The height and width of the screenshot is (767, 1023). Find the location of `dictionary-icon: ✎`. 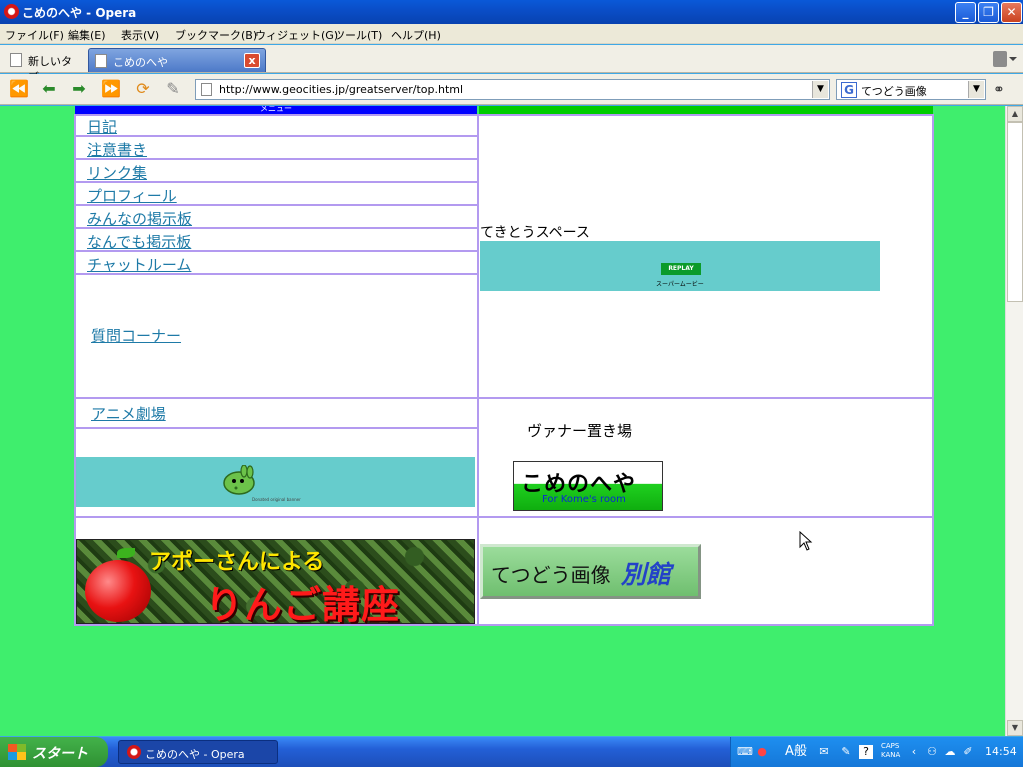

dictionary-icon: ✎ is located at coordinates (846, 752).